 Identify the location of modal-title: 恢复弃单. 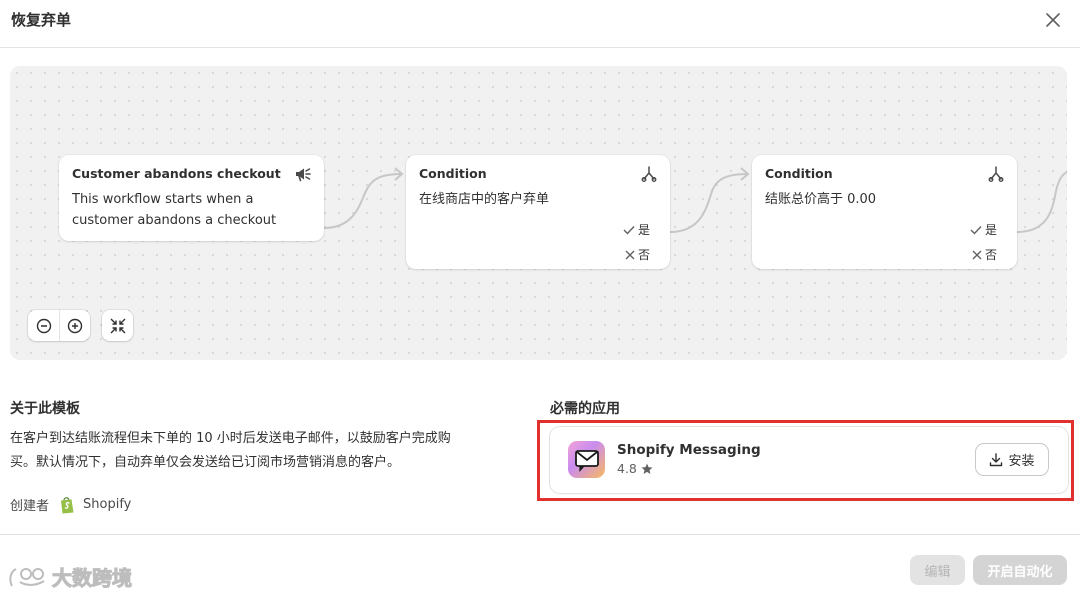
(41, 20).